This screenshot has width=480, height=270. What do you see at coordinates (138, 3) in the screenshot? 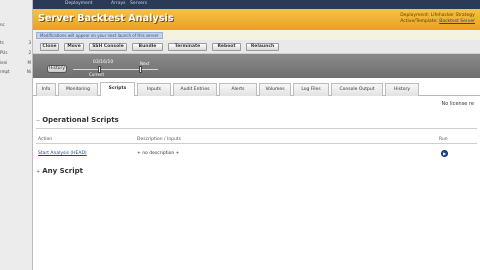
I see `nav-link-servers: Servers` at bounding box center [138, 3].